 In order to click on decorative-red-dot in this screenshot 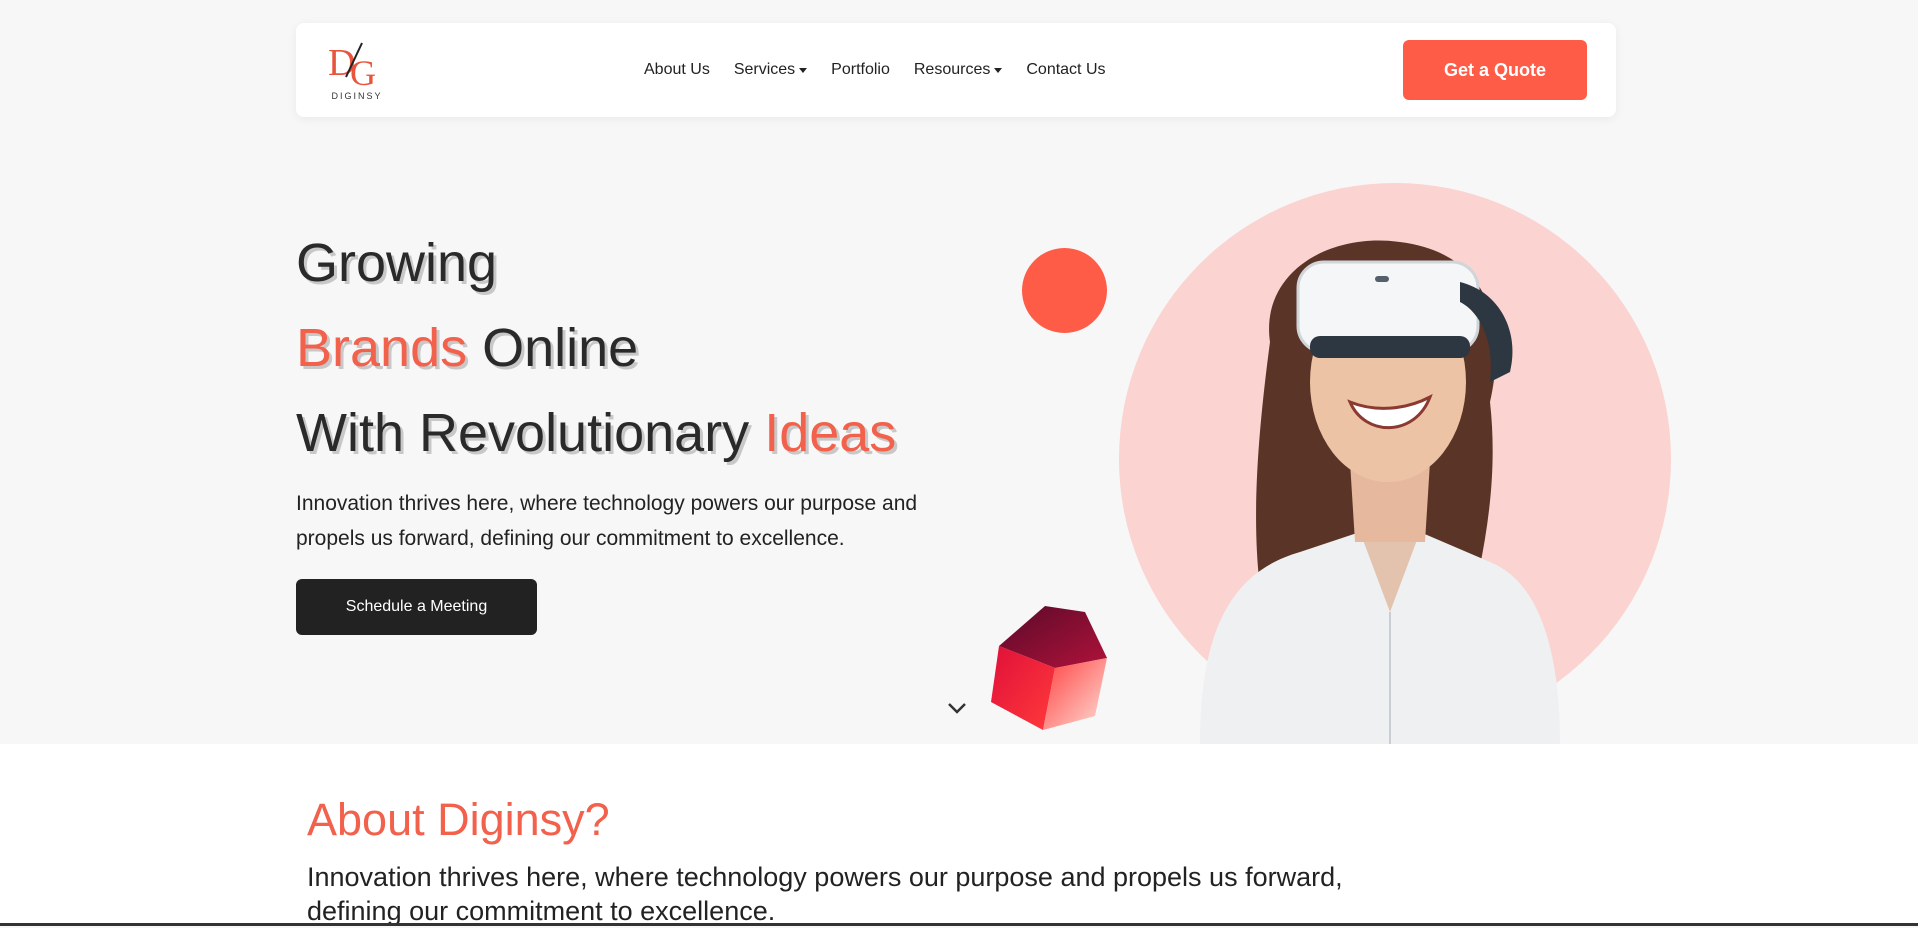, I will do `click(1064, 290)`.